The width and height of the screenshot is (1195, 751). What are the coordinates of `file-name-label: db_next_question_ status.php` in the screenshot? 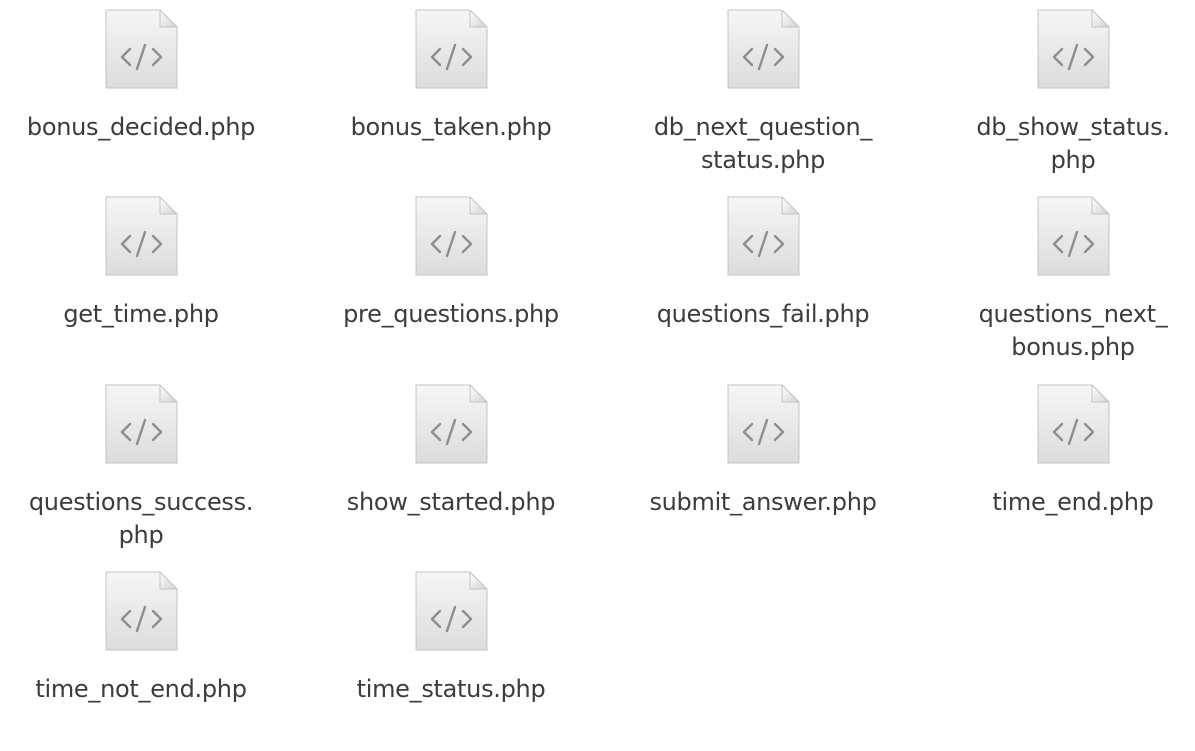 It's located at (763, 143).